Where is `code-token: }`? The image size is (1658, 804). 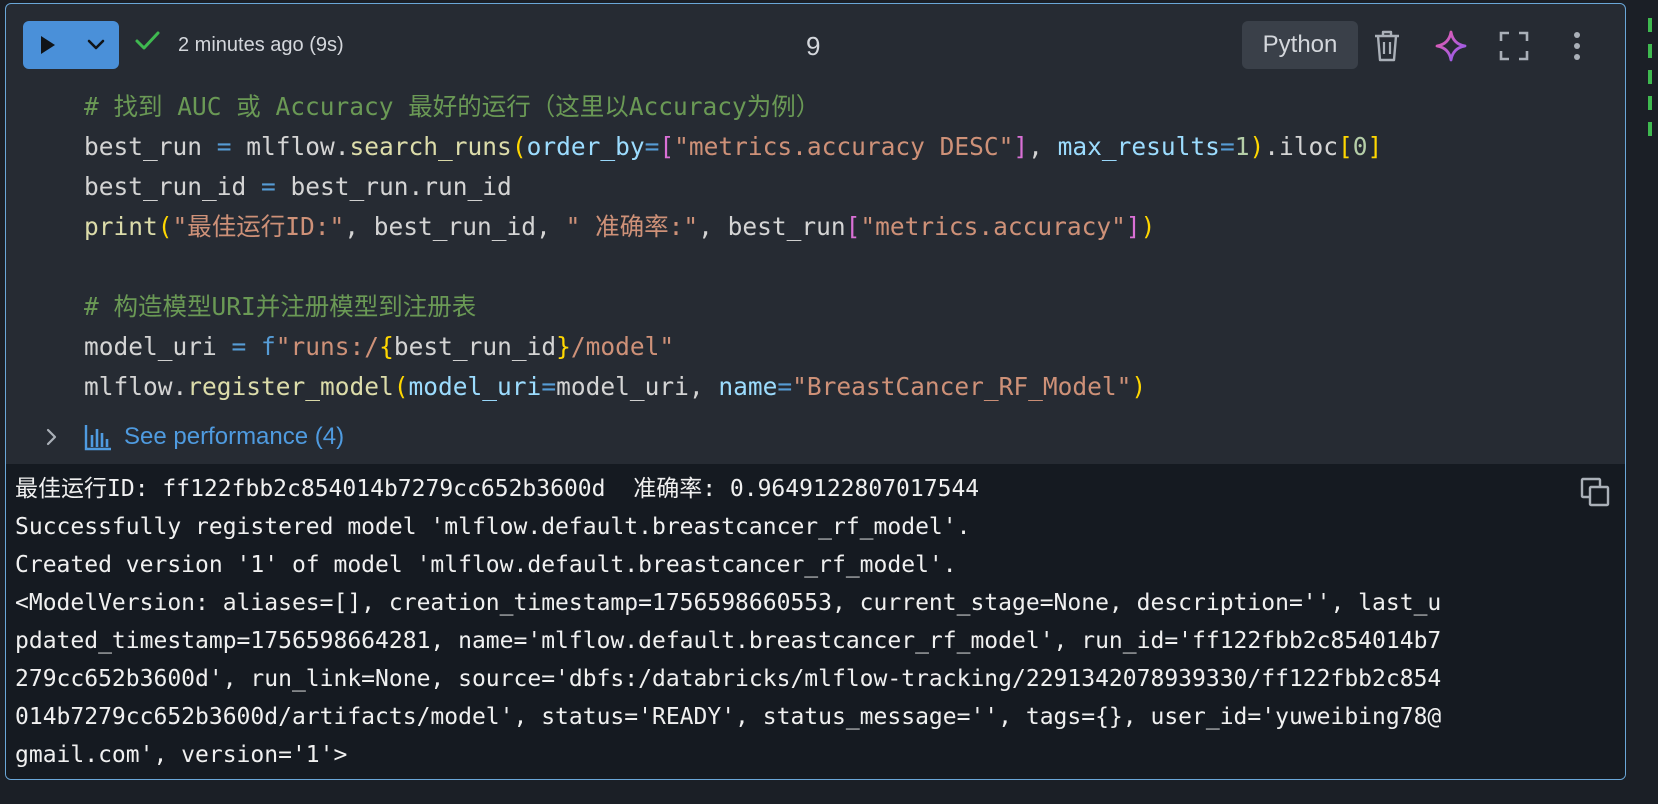 code-token: } is located at coordinates (563, 346).